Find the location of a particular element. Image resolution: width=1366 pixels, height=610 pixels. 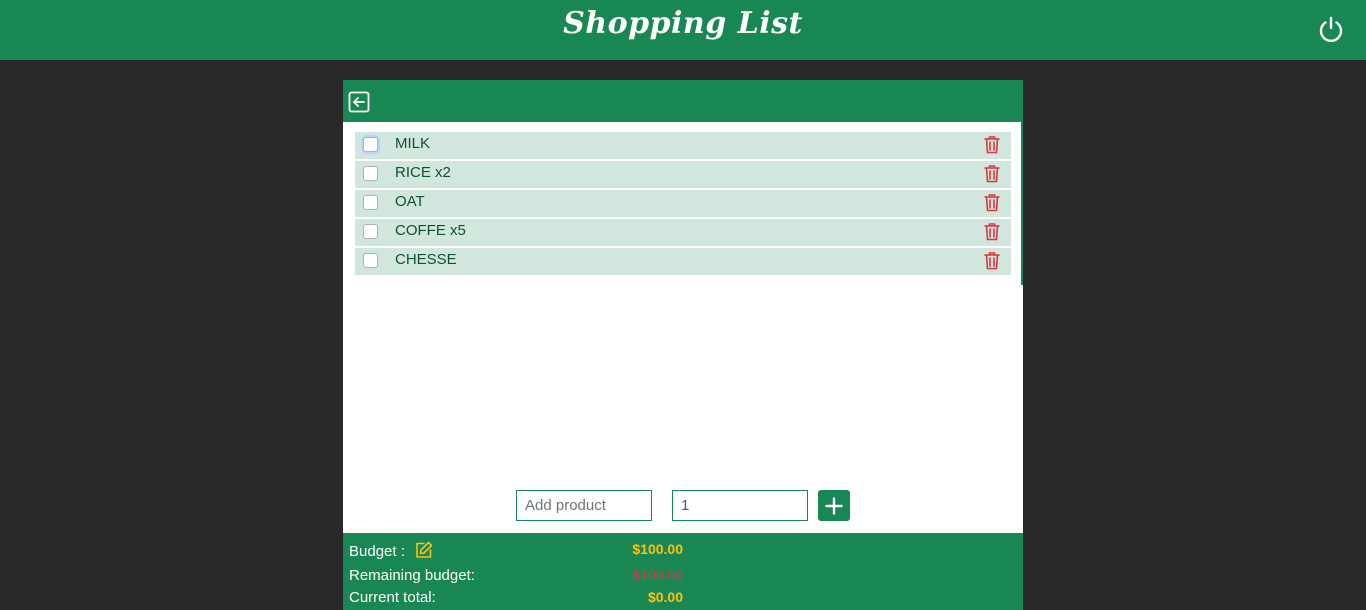

item-name: COFFE x5 is located at coordinates (430, 230).